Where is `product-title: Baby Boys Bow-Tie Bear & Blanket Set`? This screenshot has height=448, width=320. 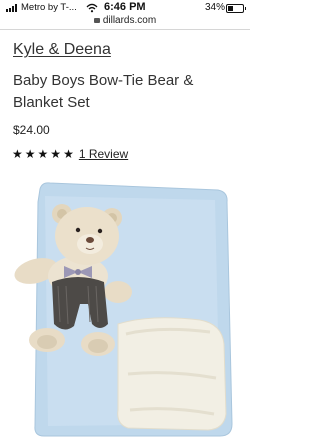 product-title: Baby Boys Bow-Tie Bear & Blanket Set is located at coordinates (103, 91).